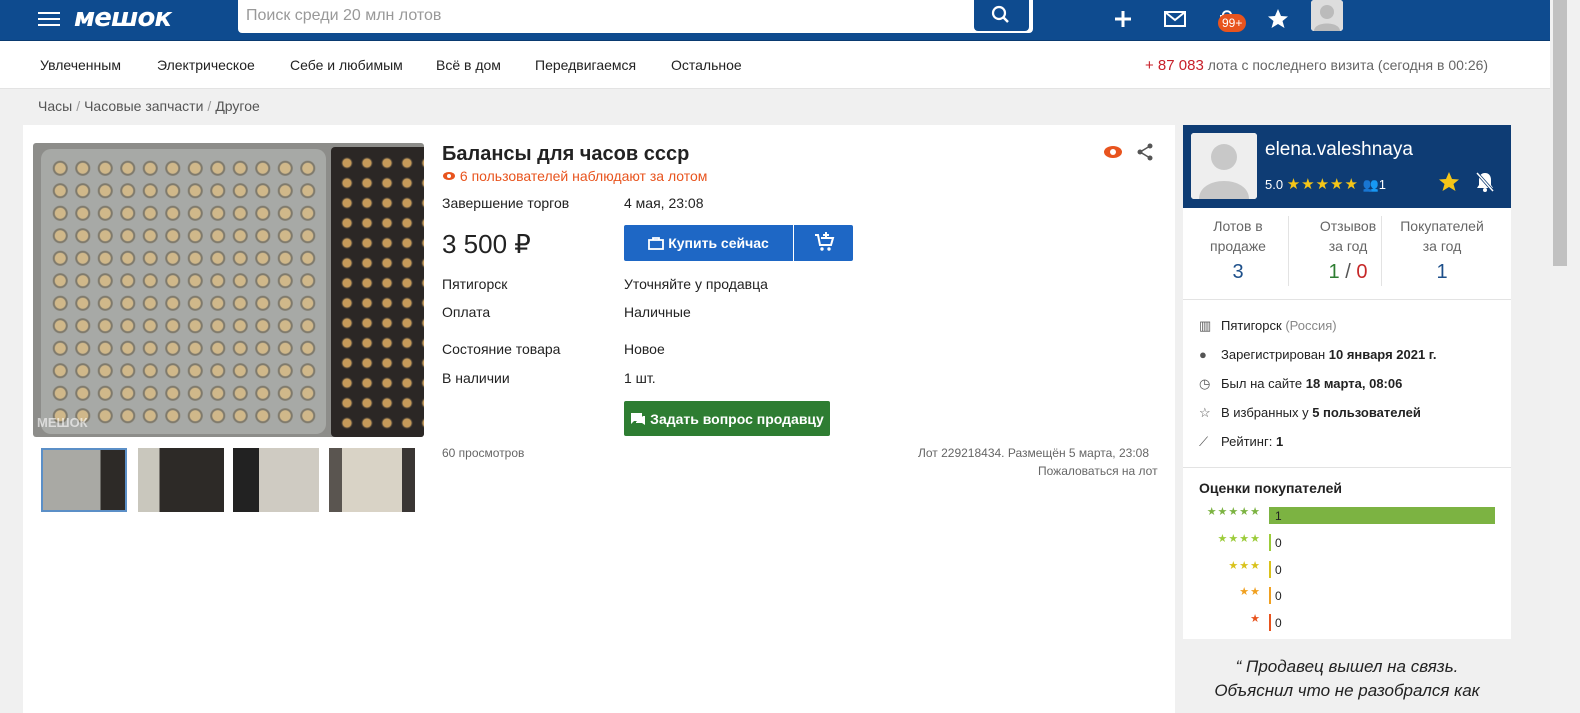  I want to click on scrollbar, so click(1565, 356).